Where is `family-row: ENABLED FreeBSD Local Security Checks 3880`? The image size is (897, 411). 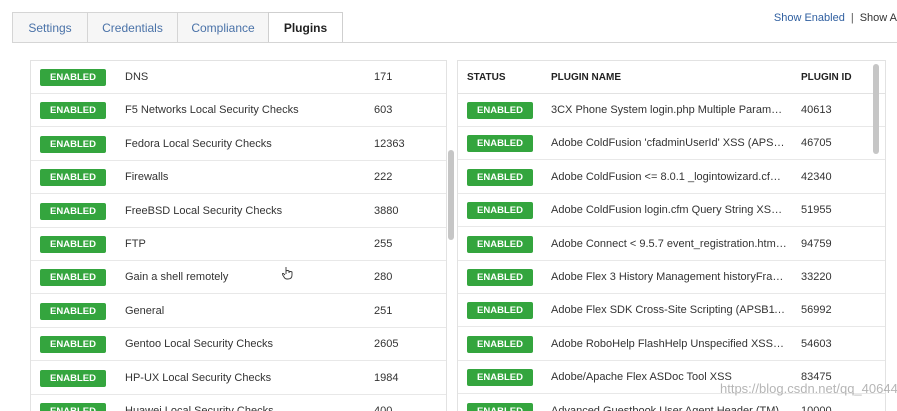 family-row: ENABLED FreeBSD Local Security Checks 3880 is located at coordinates (238, 211).